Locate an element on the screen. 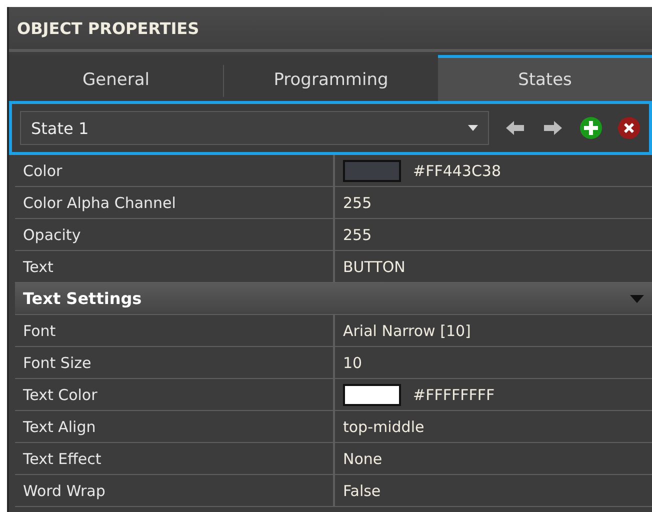  property-name: Text Align is located at coordinates (175, 426).